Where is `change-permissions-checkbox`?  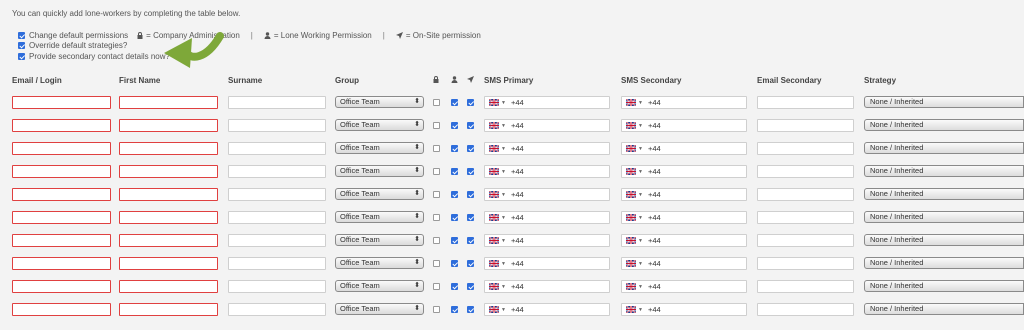
change-permissions-checkbox is located at coordinates (21, 35).